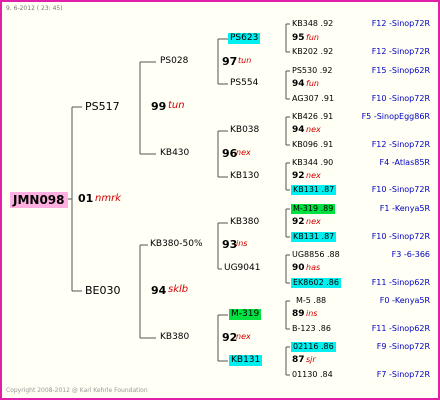 This screenshot has height=400, width=440. What do you see at coordinates (311, 329) in the screenshot?
I see `gen4-node: B-123 .86` at bounding box center [311, 329].